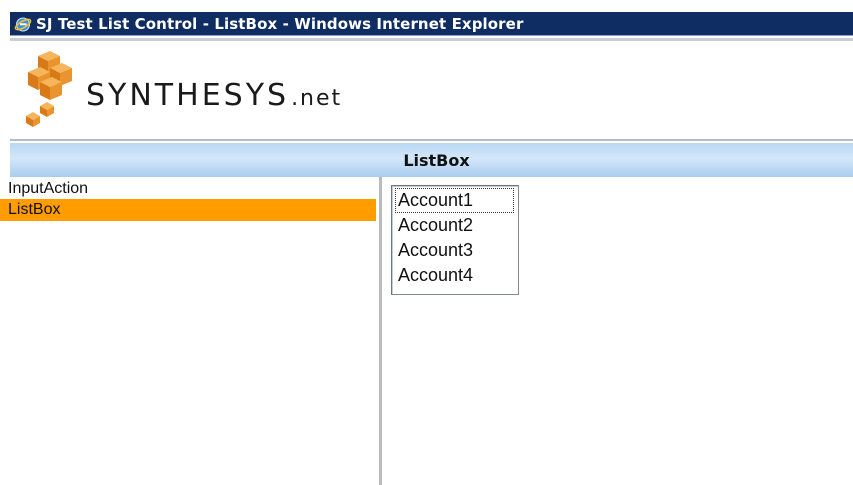 This screenshot has width=853, height=485. Describe the element at coordinates (454, 275) in the screenshot. I see `listbox-option-account4: Account4` at that location.